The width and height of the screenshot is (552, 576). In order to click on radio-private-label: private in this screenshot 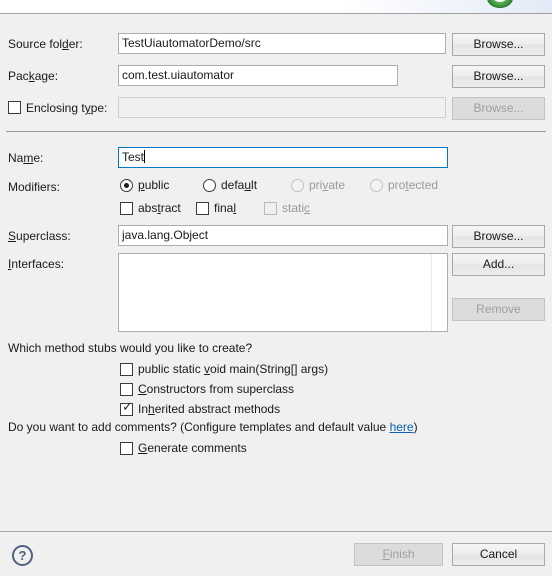, I will do `click(327, 185)`.